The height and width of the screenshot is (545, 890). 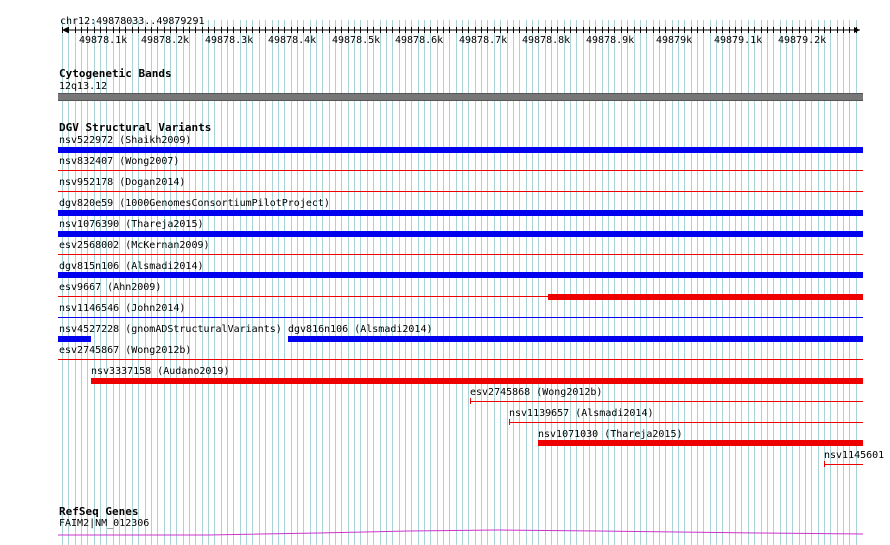 What do you see at coordinates (419, 40) in the screenshot?
I see `ruler-tick-label: 49878.6k` at bounding box center [419, 40].